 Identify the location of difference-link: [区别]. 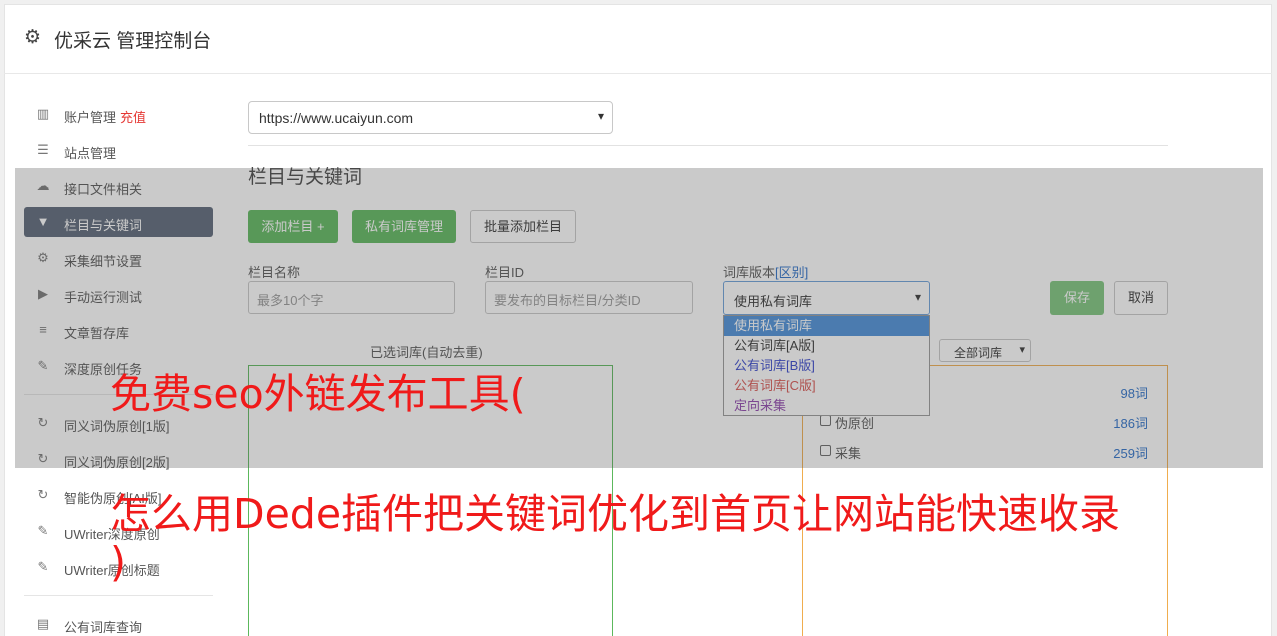
(791, 272).